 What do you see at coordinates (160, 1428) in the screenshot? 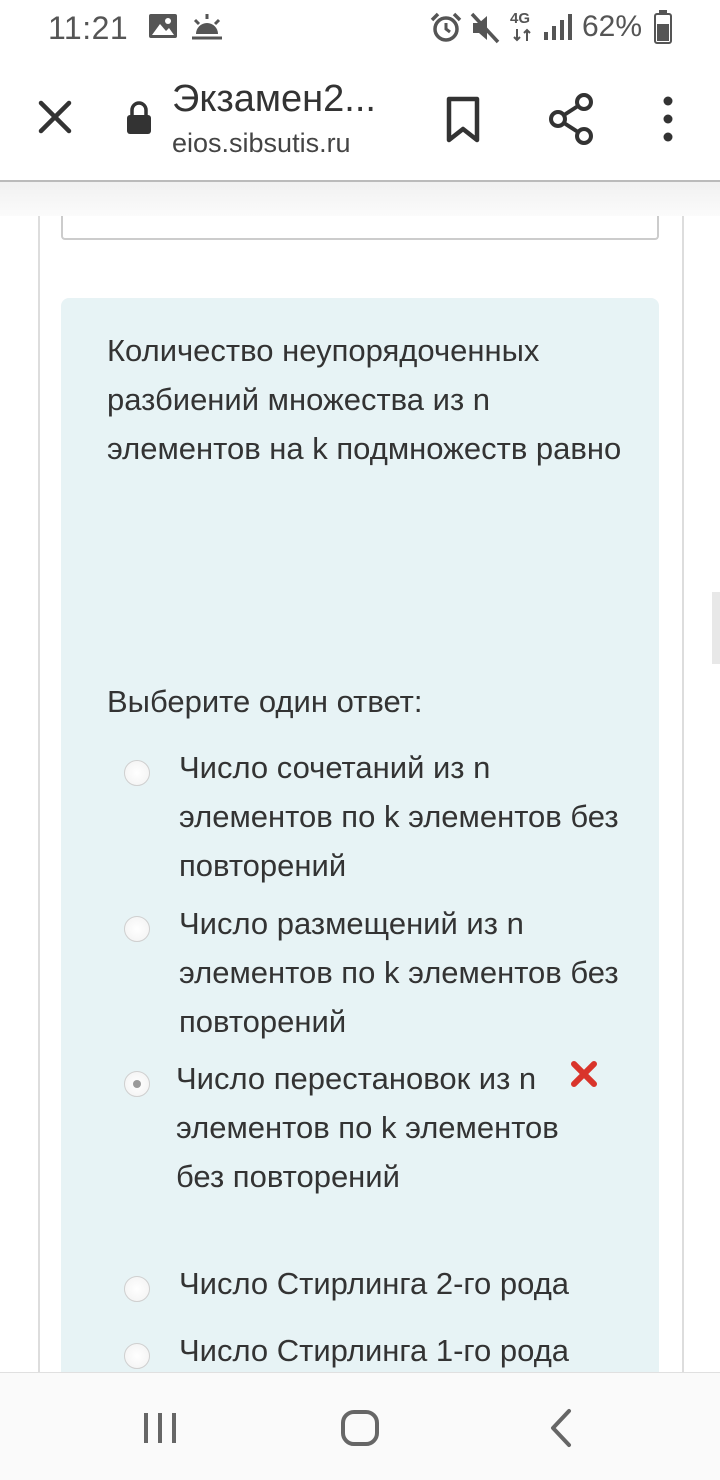
I see `recent-apps-icon` at bounding box center [160, 1428].